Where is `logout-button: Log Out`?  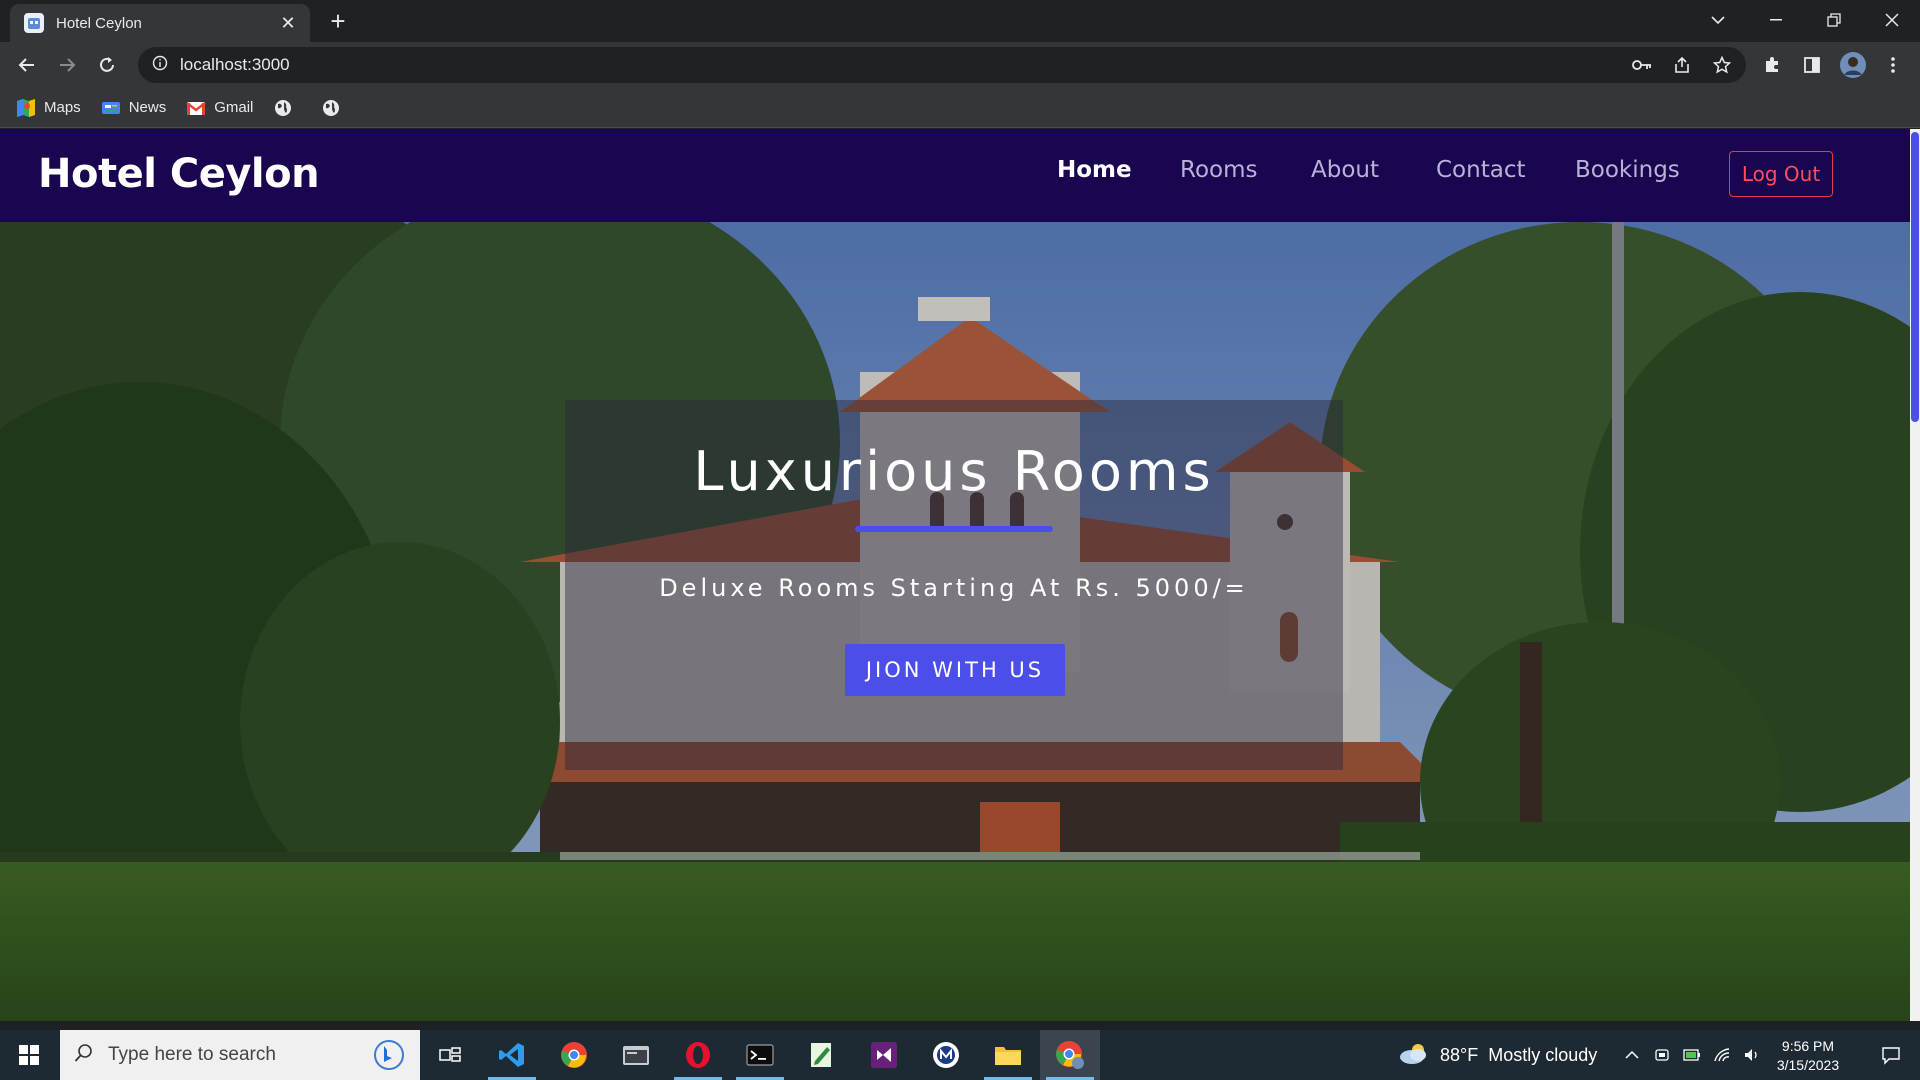
logout-button: Log Out is located at coordinates (1781, 174).